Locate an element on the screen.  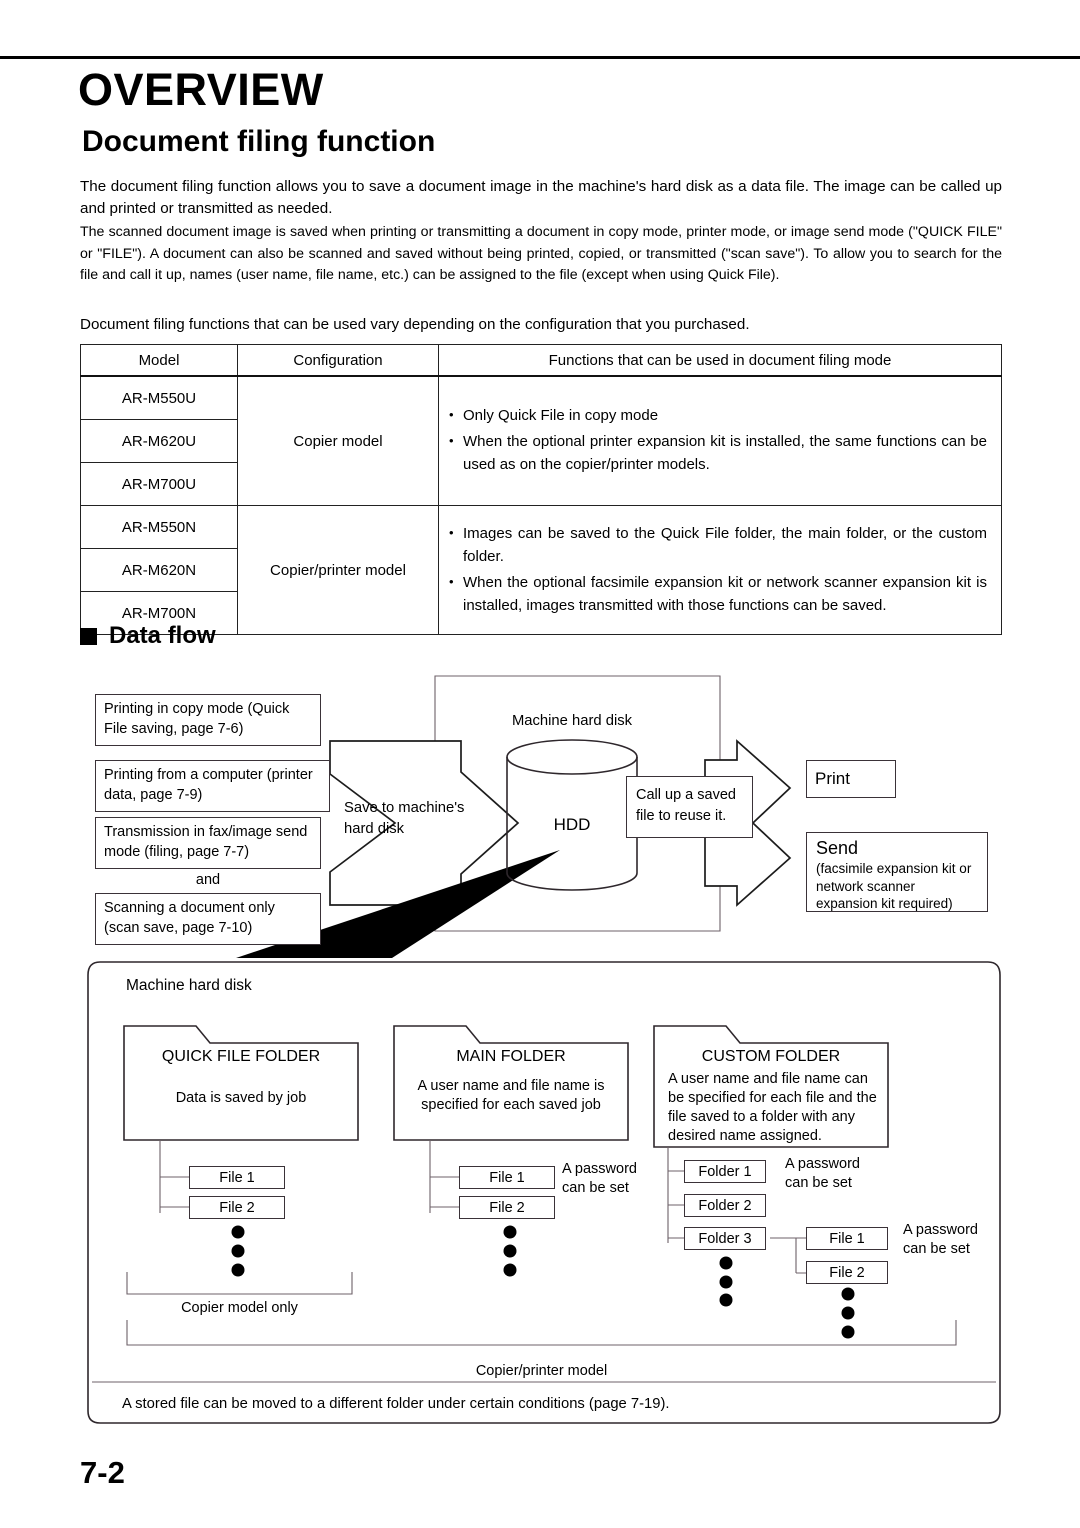
page-number: 7-2 is located at coordinates (102, 1472).